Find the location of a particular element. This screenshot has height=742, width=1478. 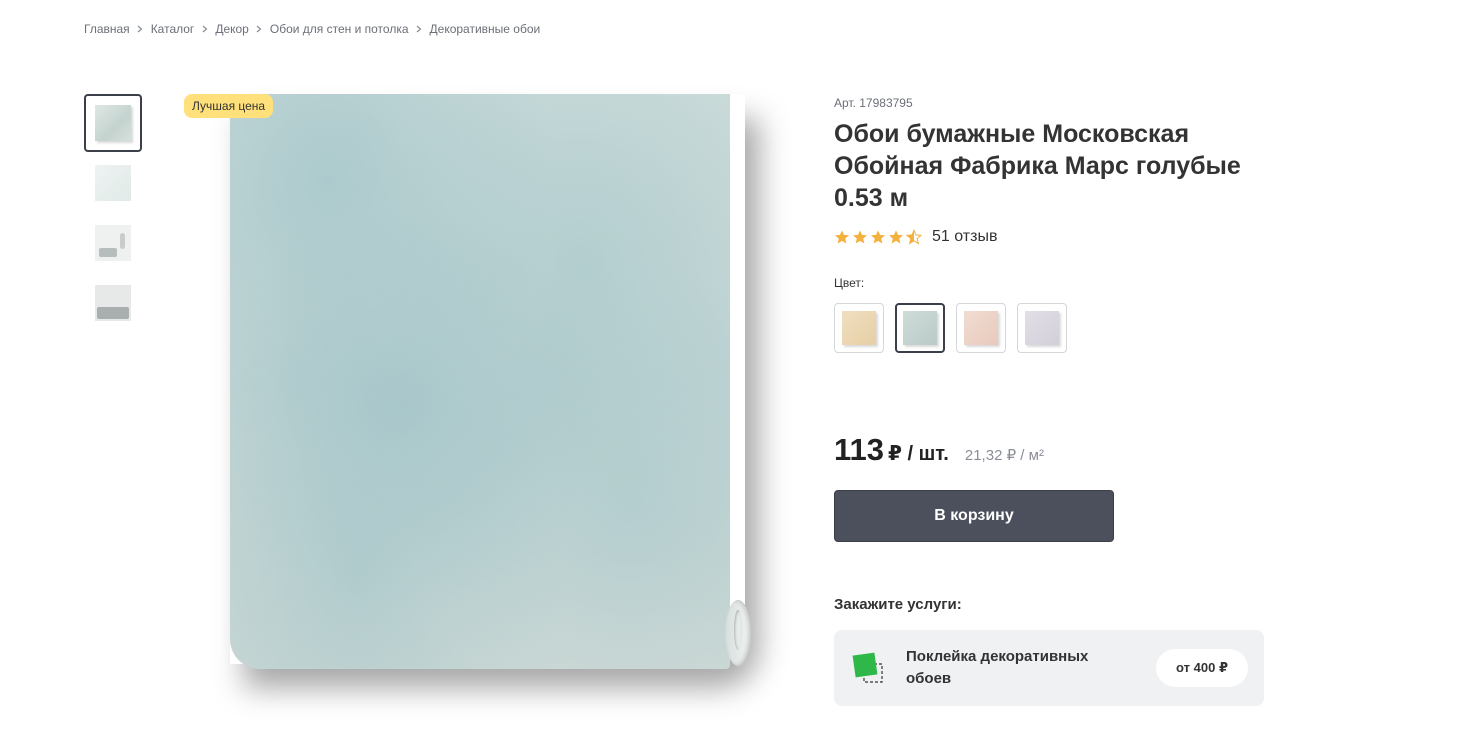

color-options is located at coordinates (956, 328).